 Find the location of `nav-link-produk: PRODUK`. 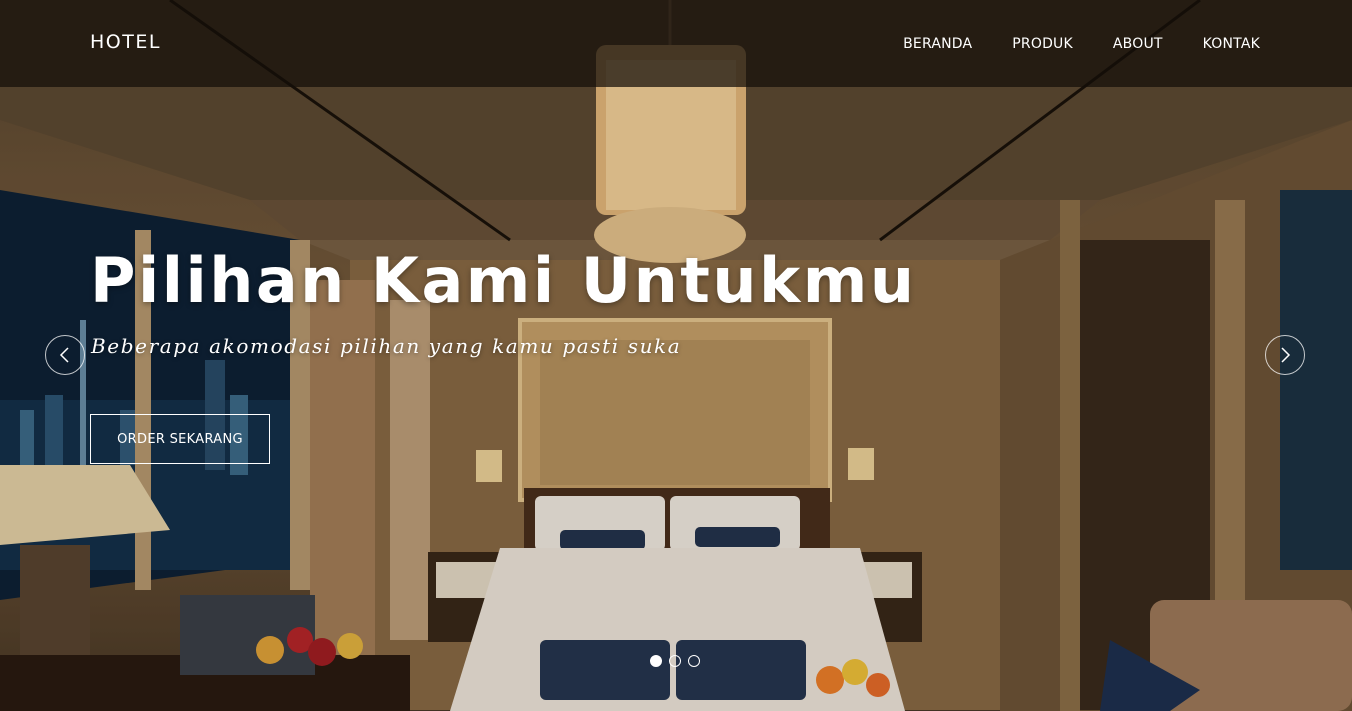

nav-link-produk: PRODUK is located at coordinates (1042, 44).